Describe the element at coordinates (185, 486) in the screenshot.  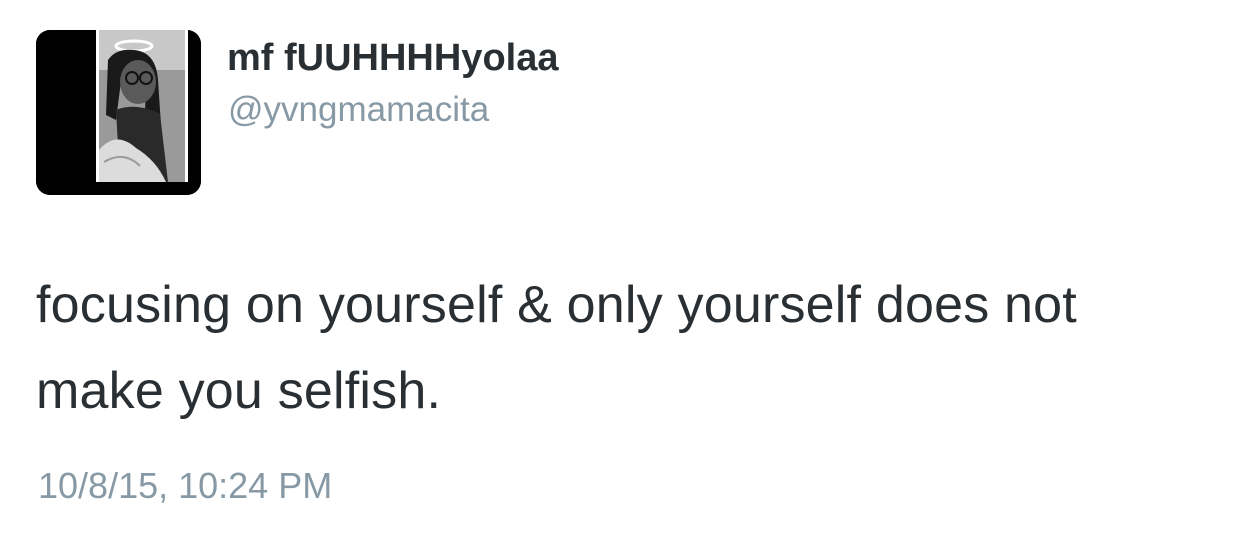
I see `tweet-timestamp: 10/8/15, 10:24 PM` at that location.